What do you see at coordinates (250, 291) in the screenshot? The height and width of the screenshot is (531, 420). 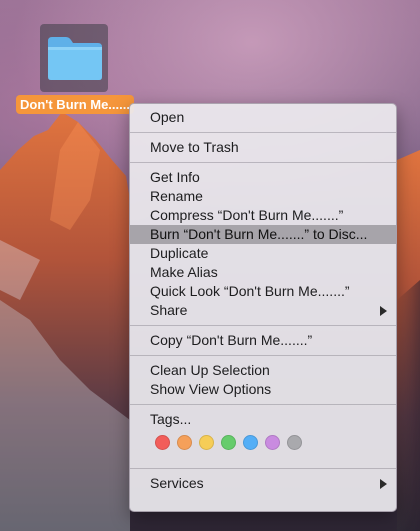 I see `menu-item-label: Quick Look “Don't Burn Me.......”` at bounding box center [250, 291].